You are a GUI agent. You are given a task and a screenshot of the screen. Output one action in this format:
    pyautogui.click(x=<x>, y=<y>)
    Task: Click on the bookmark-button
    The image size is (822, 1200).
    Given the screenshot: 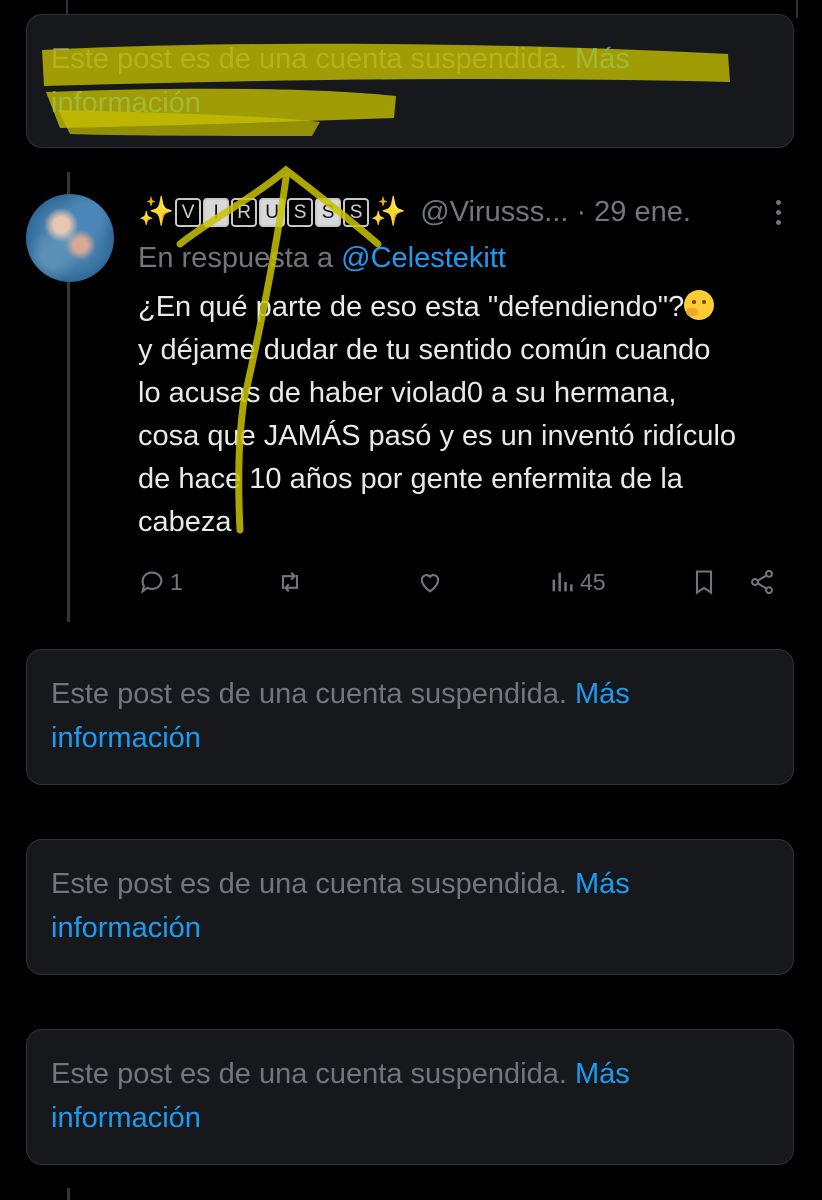 What is the action you would take?
    pyautogui.click(x=704, y=582)
    